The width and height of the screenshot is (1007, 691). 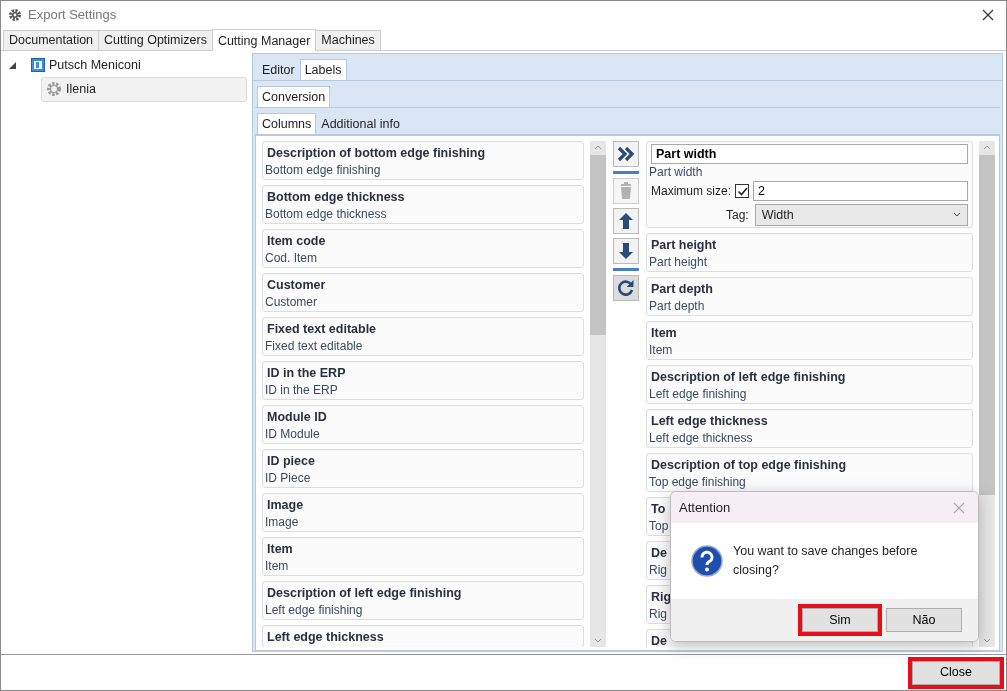 What do you see at coordinates (291, 302) in the screenshot?
I see `column-label: Customer` at bounding box center [291, 302].